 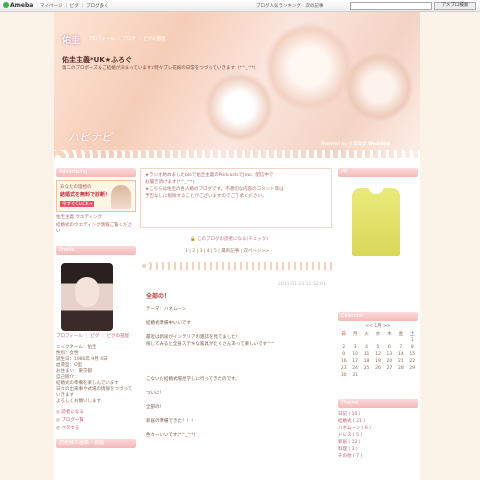 What do you see at coordinates (158, 295) in the screenshot?
I see `entry-title: 全部の！` at bounding box center [158, 295].